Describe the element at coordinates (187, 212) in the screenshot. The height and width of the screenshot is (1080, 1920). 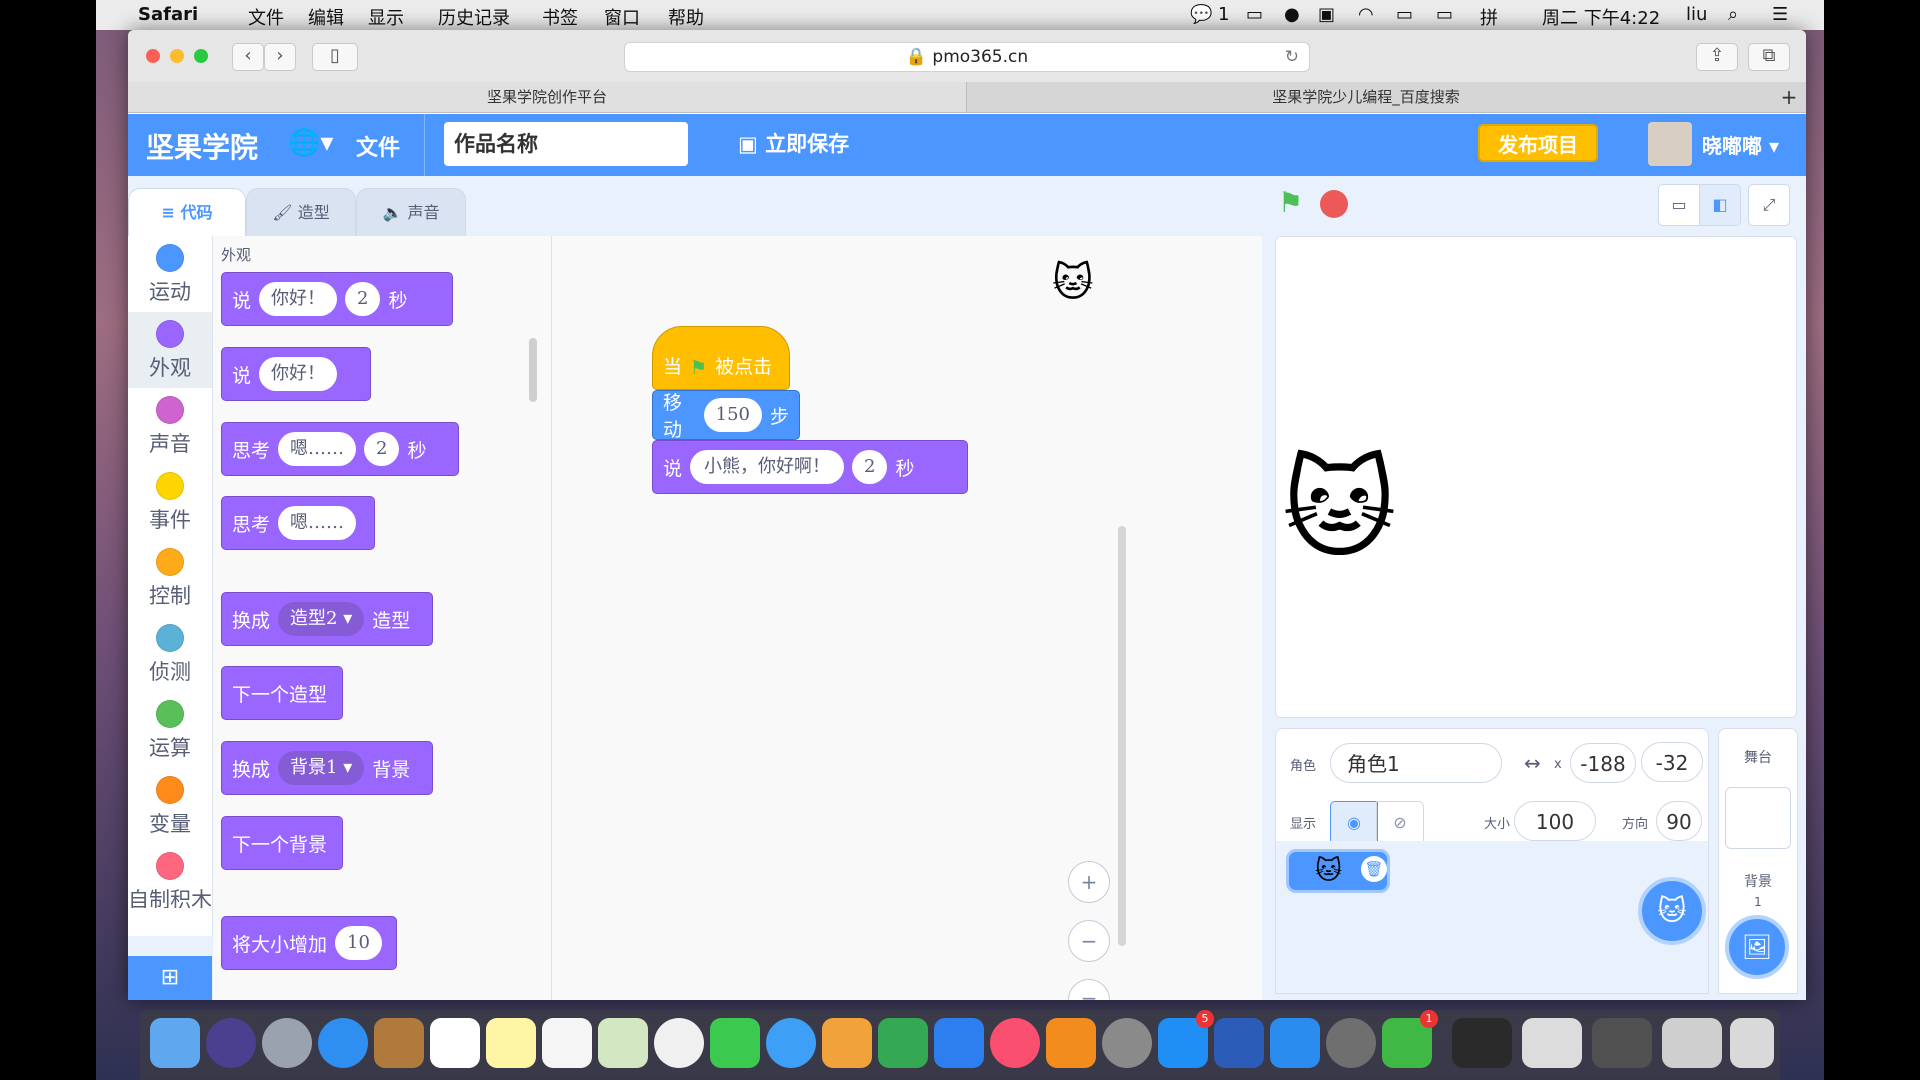
I see `tab-code: ≡ 代码` at that location.